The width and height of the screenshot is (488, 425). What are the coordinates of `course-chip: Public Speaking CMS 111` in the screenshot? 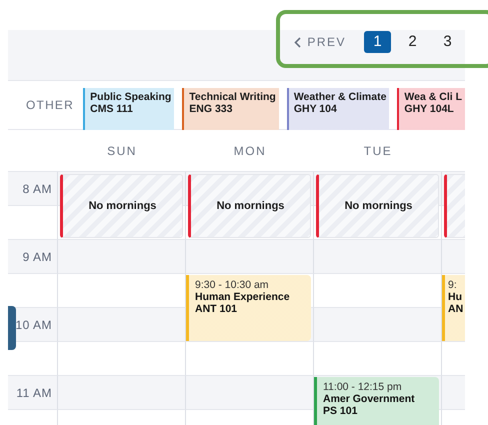 It's located at (128, 109).